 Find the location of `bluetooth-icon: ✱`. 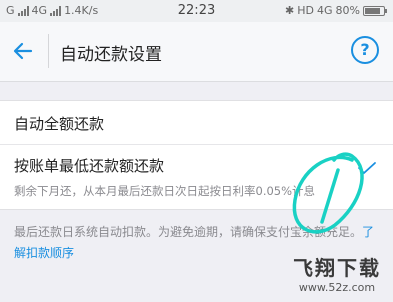

bluetooth-icon: ✱ is located at coordinates (290, 10).